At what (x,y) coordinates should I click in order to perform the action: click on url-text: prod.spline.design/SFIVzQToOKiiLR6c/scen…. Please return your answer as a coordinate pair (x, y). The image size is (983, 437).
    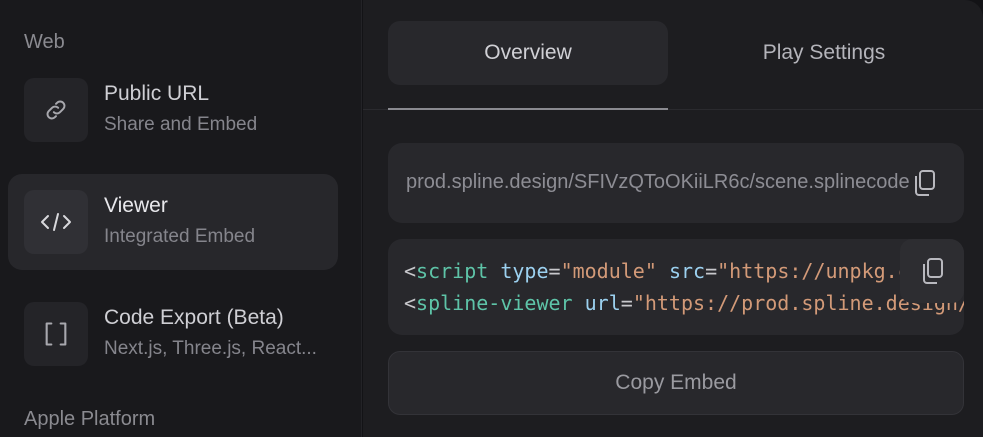
    Looking at the image, I should click on (658, 182).